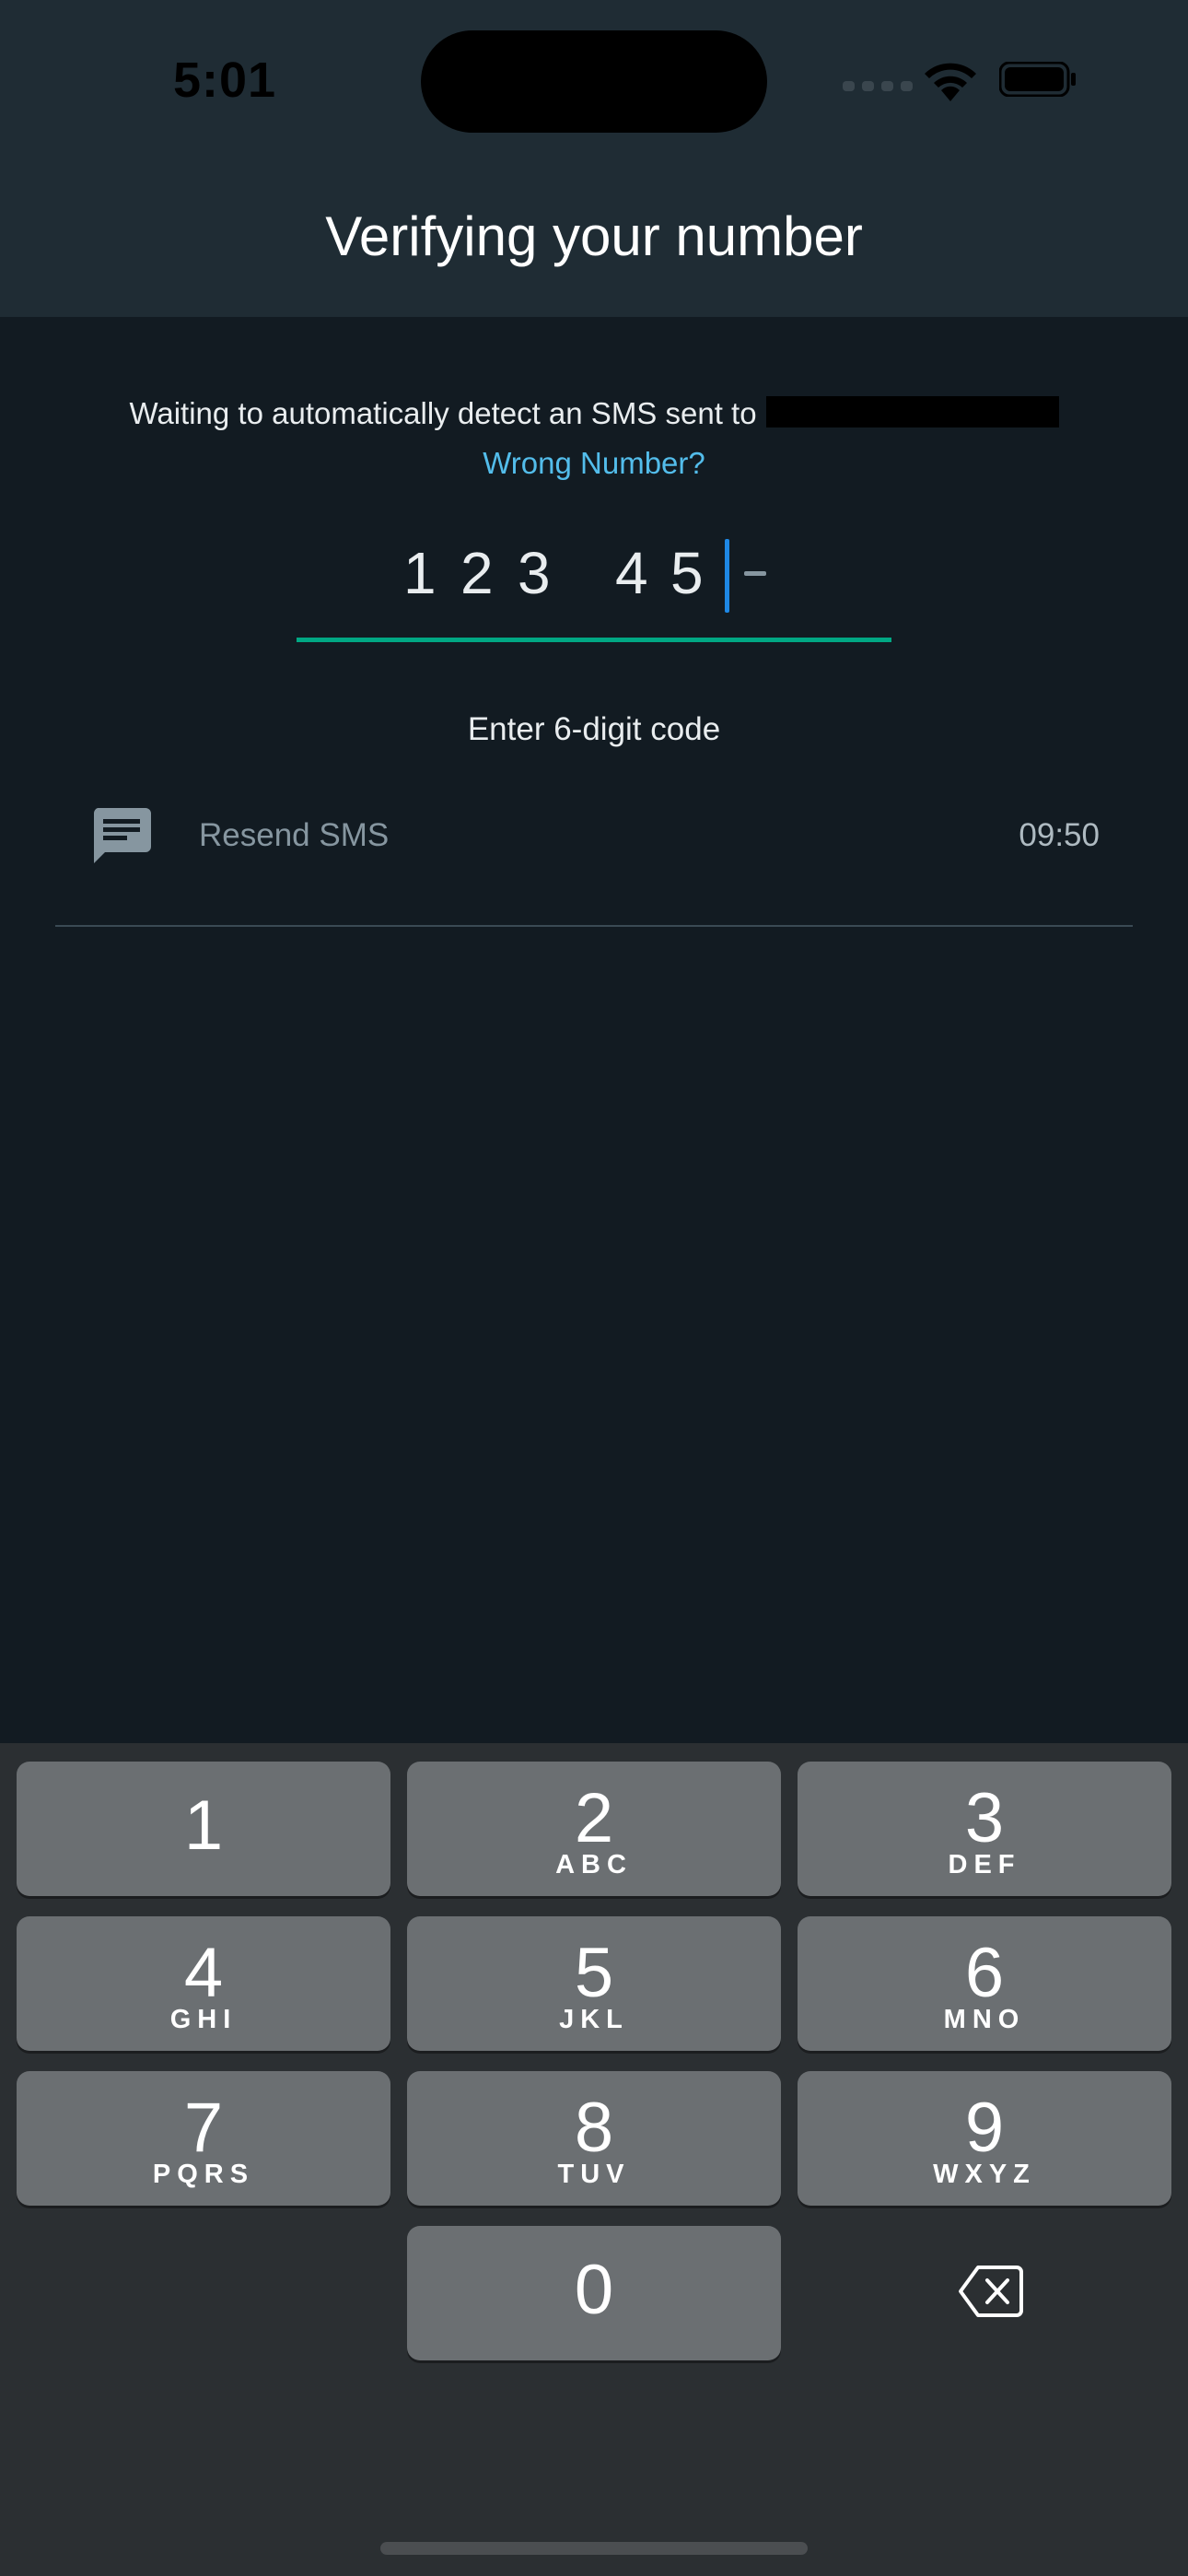 The height and width of the screenshot is (2576, 1188). What do you see at coordinates (594, 2128) in the screenshot?
I see `key-number: 8` at bounding box center [594, 2128].